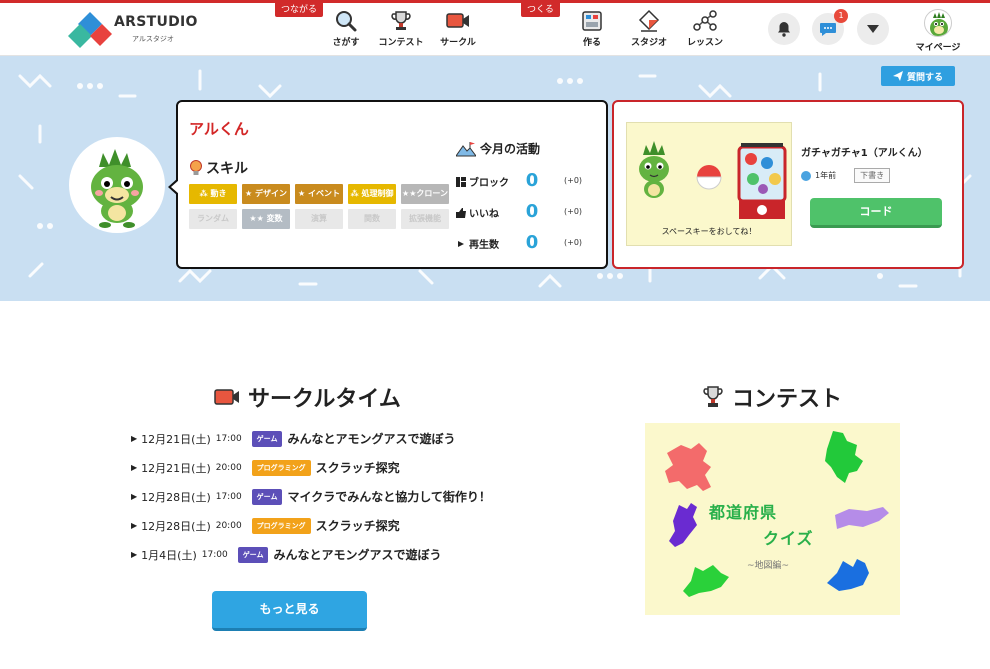 Image resolution: width=990 pixels, height=669 pixels. I want to click on skill-chip-label: ランダム, so click(213, 218).